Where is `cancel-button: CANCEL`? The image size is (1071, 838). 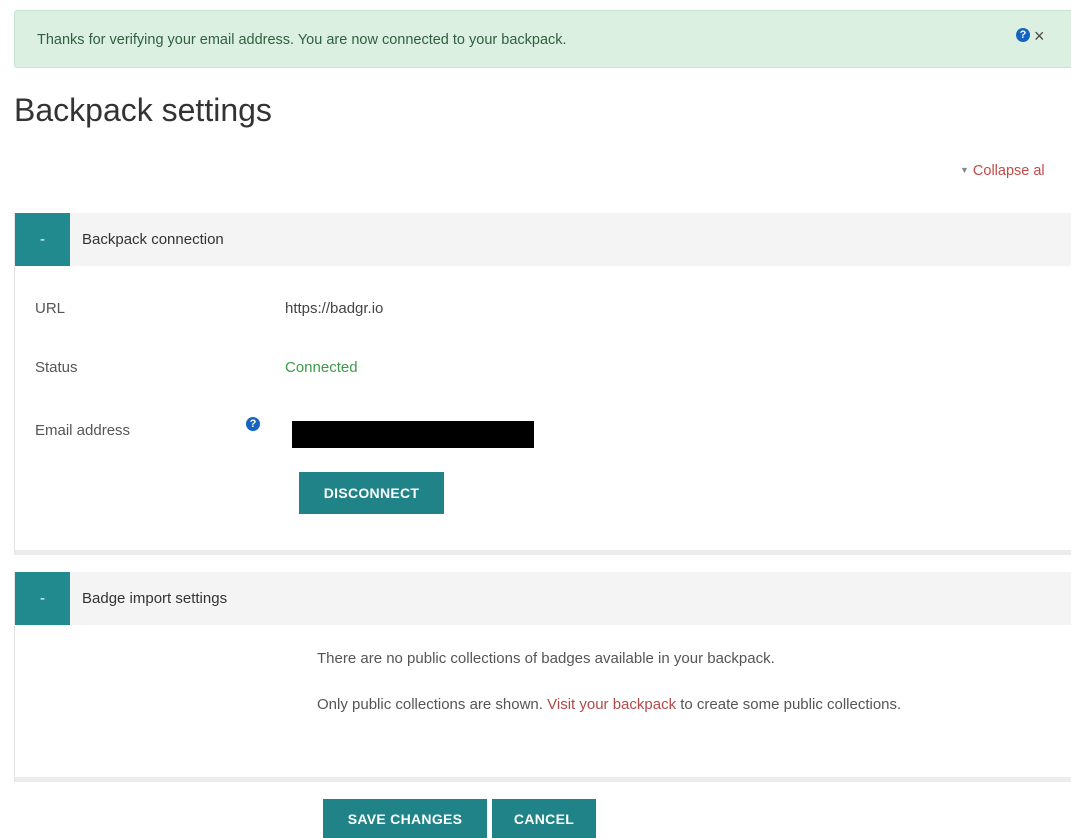 cancel-button: CANCEL is located at coordinates (544, 818).